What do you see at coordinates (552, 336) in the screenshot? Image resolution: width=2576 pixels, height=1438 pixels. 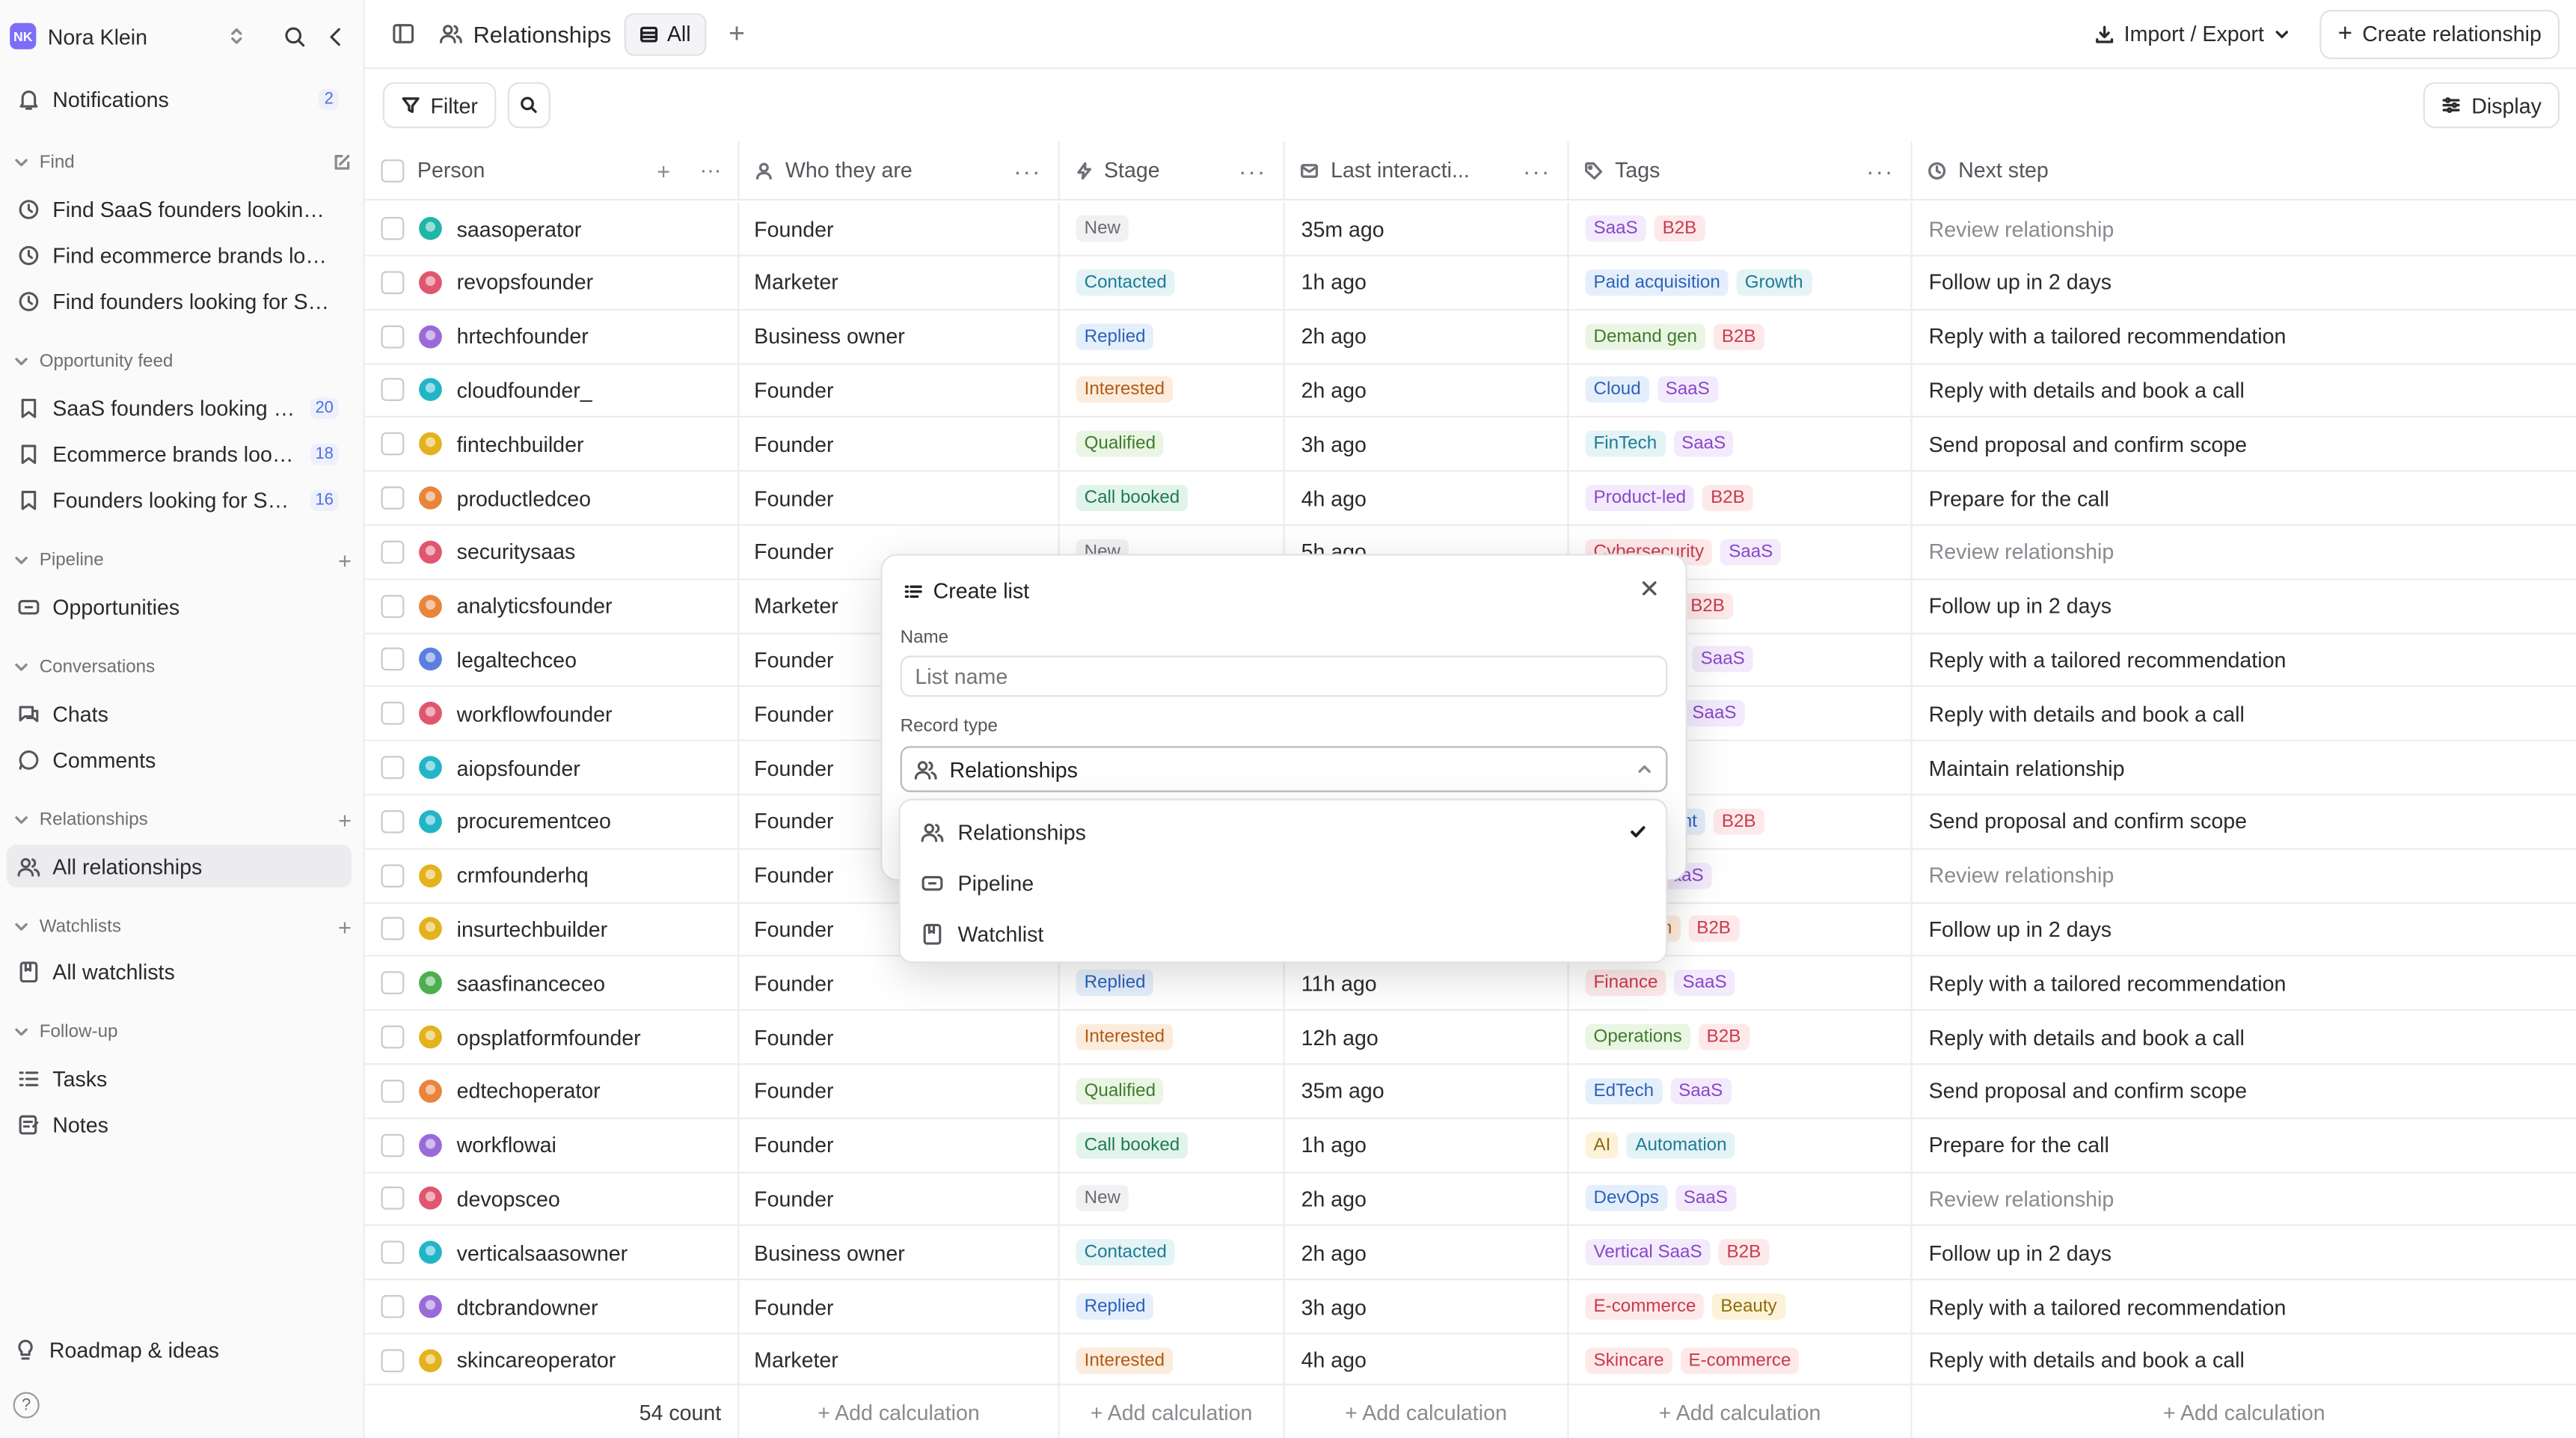 I see `person-cell: hrtechfounder` at bounding box center [552, 336].